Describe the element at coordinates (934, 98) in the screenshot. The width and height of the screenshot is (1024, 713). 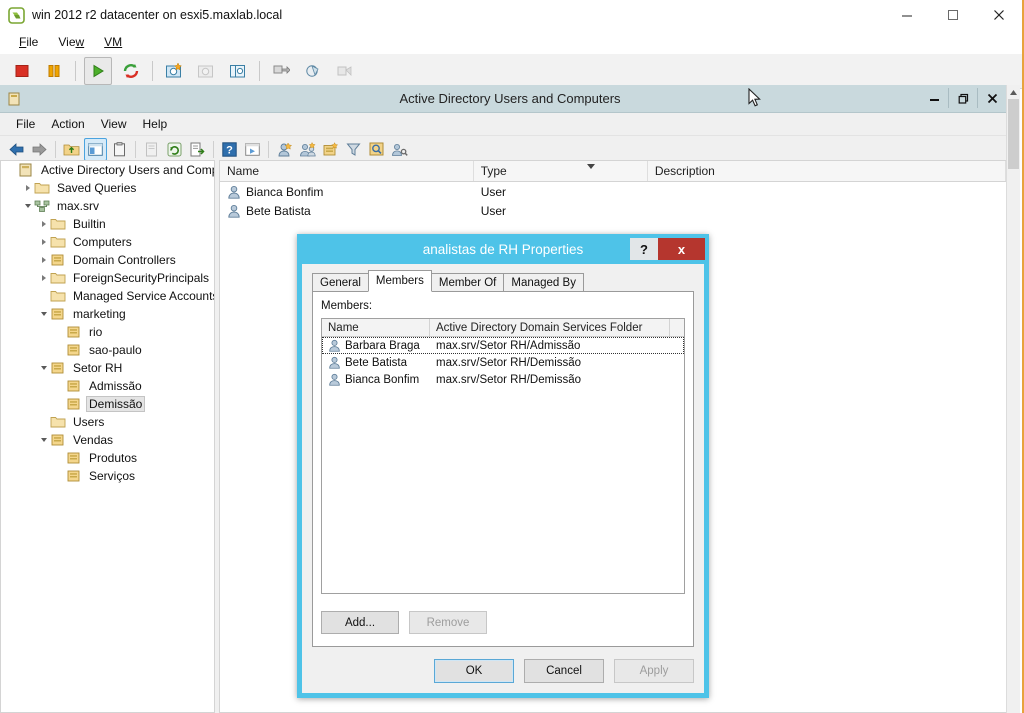
I see `aduc-minimize-button` at that location.